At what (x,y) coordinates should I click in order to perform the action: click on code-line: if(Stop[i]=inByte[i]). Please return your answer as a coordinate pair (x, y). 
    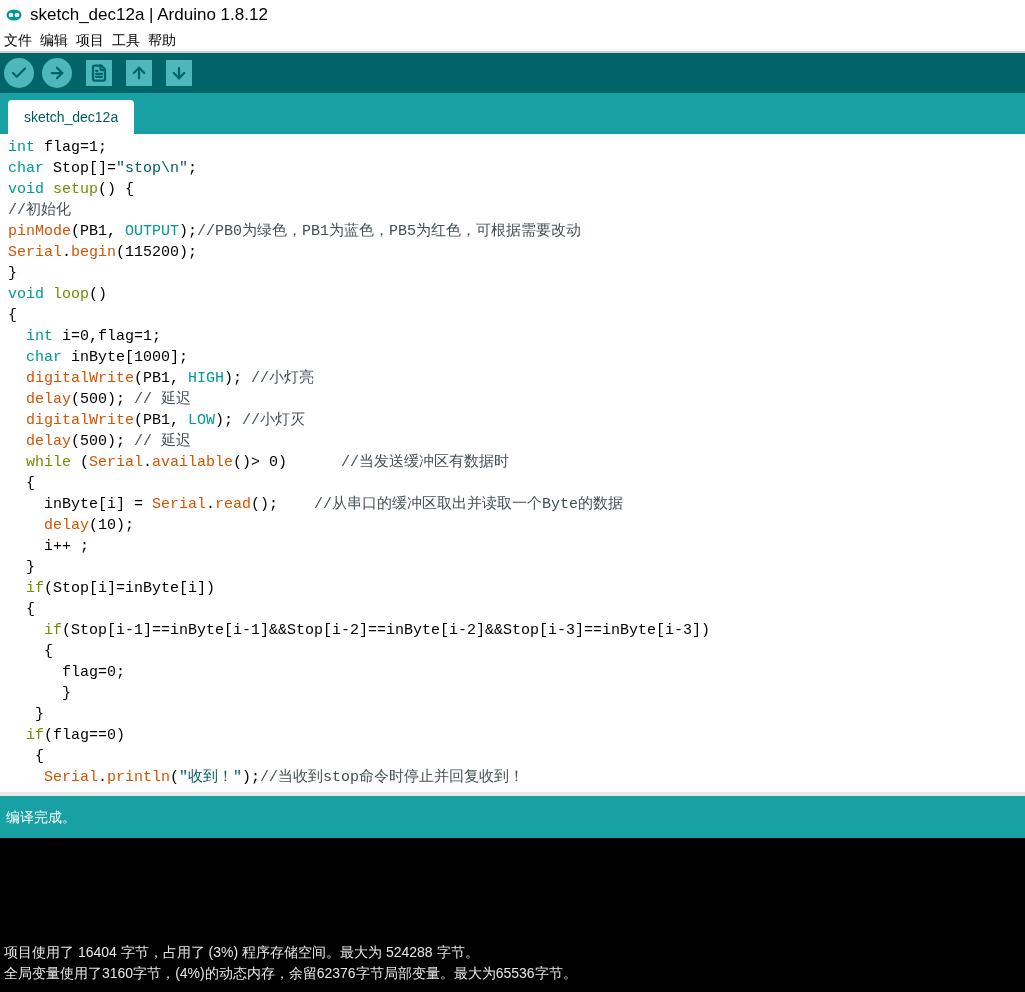
    Looking at the image, I should click on (120, 589).